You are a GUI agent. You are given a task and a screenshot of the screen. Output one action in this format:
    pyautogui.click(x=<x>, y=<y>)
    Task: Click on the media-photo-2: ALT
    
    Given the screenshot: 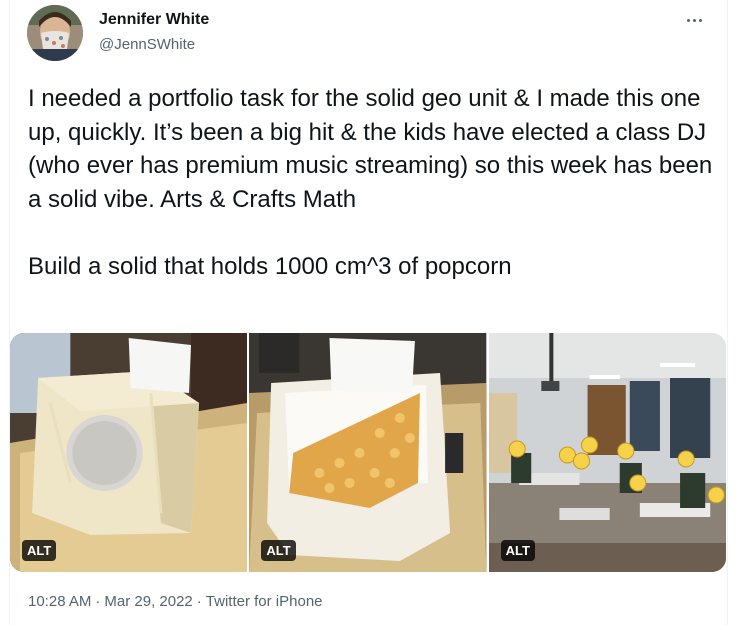 What is the action you would take?
    pyautogui.click(x=368, y=452)
    